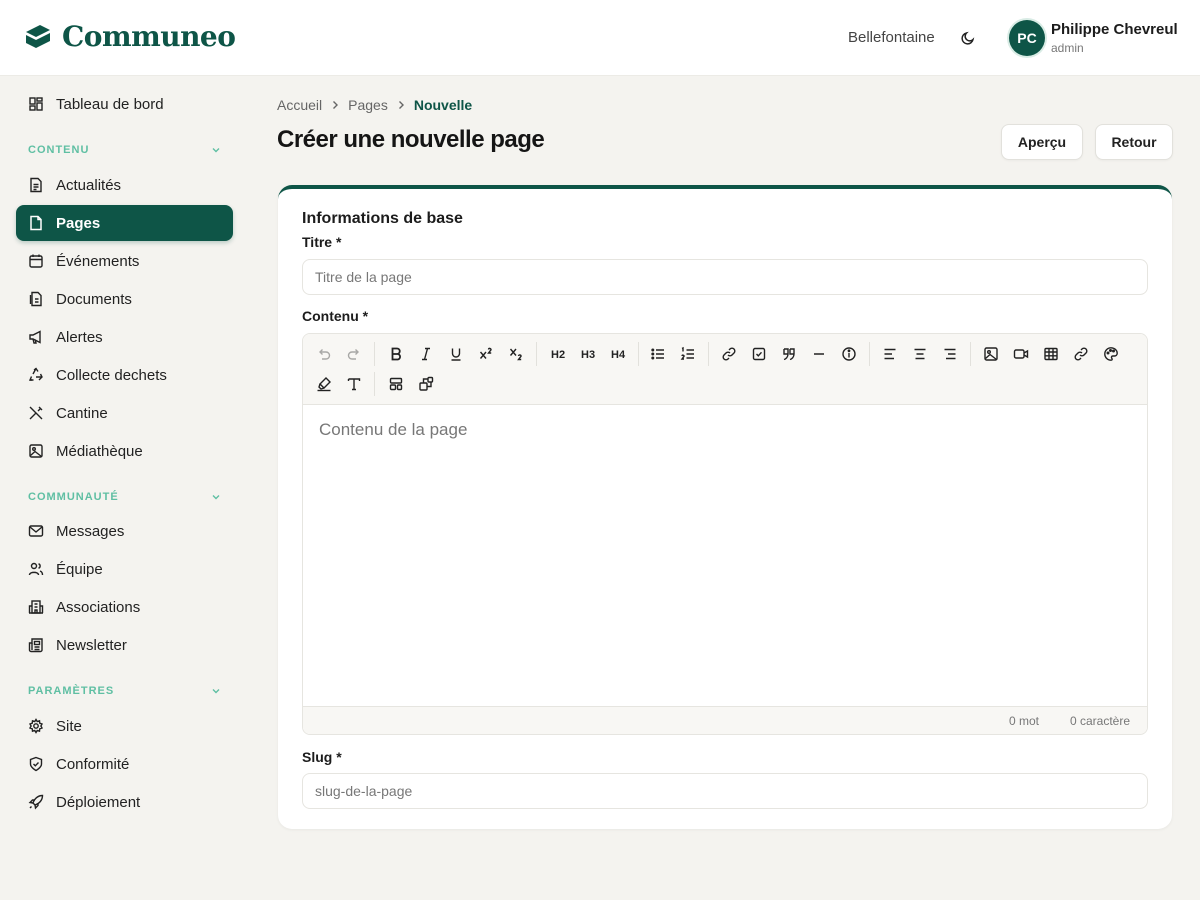  I want to click on sidebar-item-messages: Messages, so click(124, 531).